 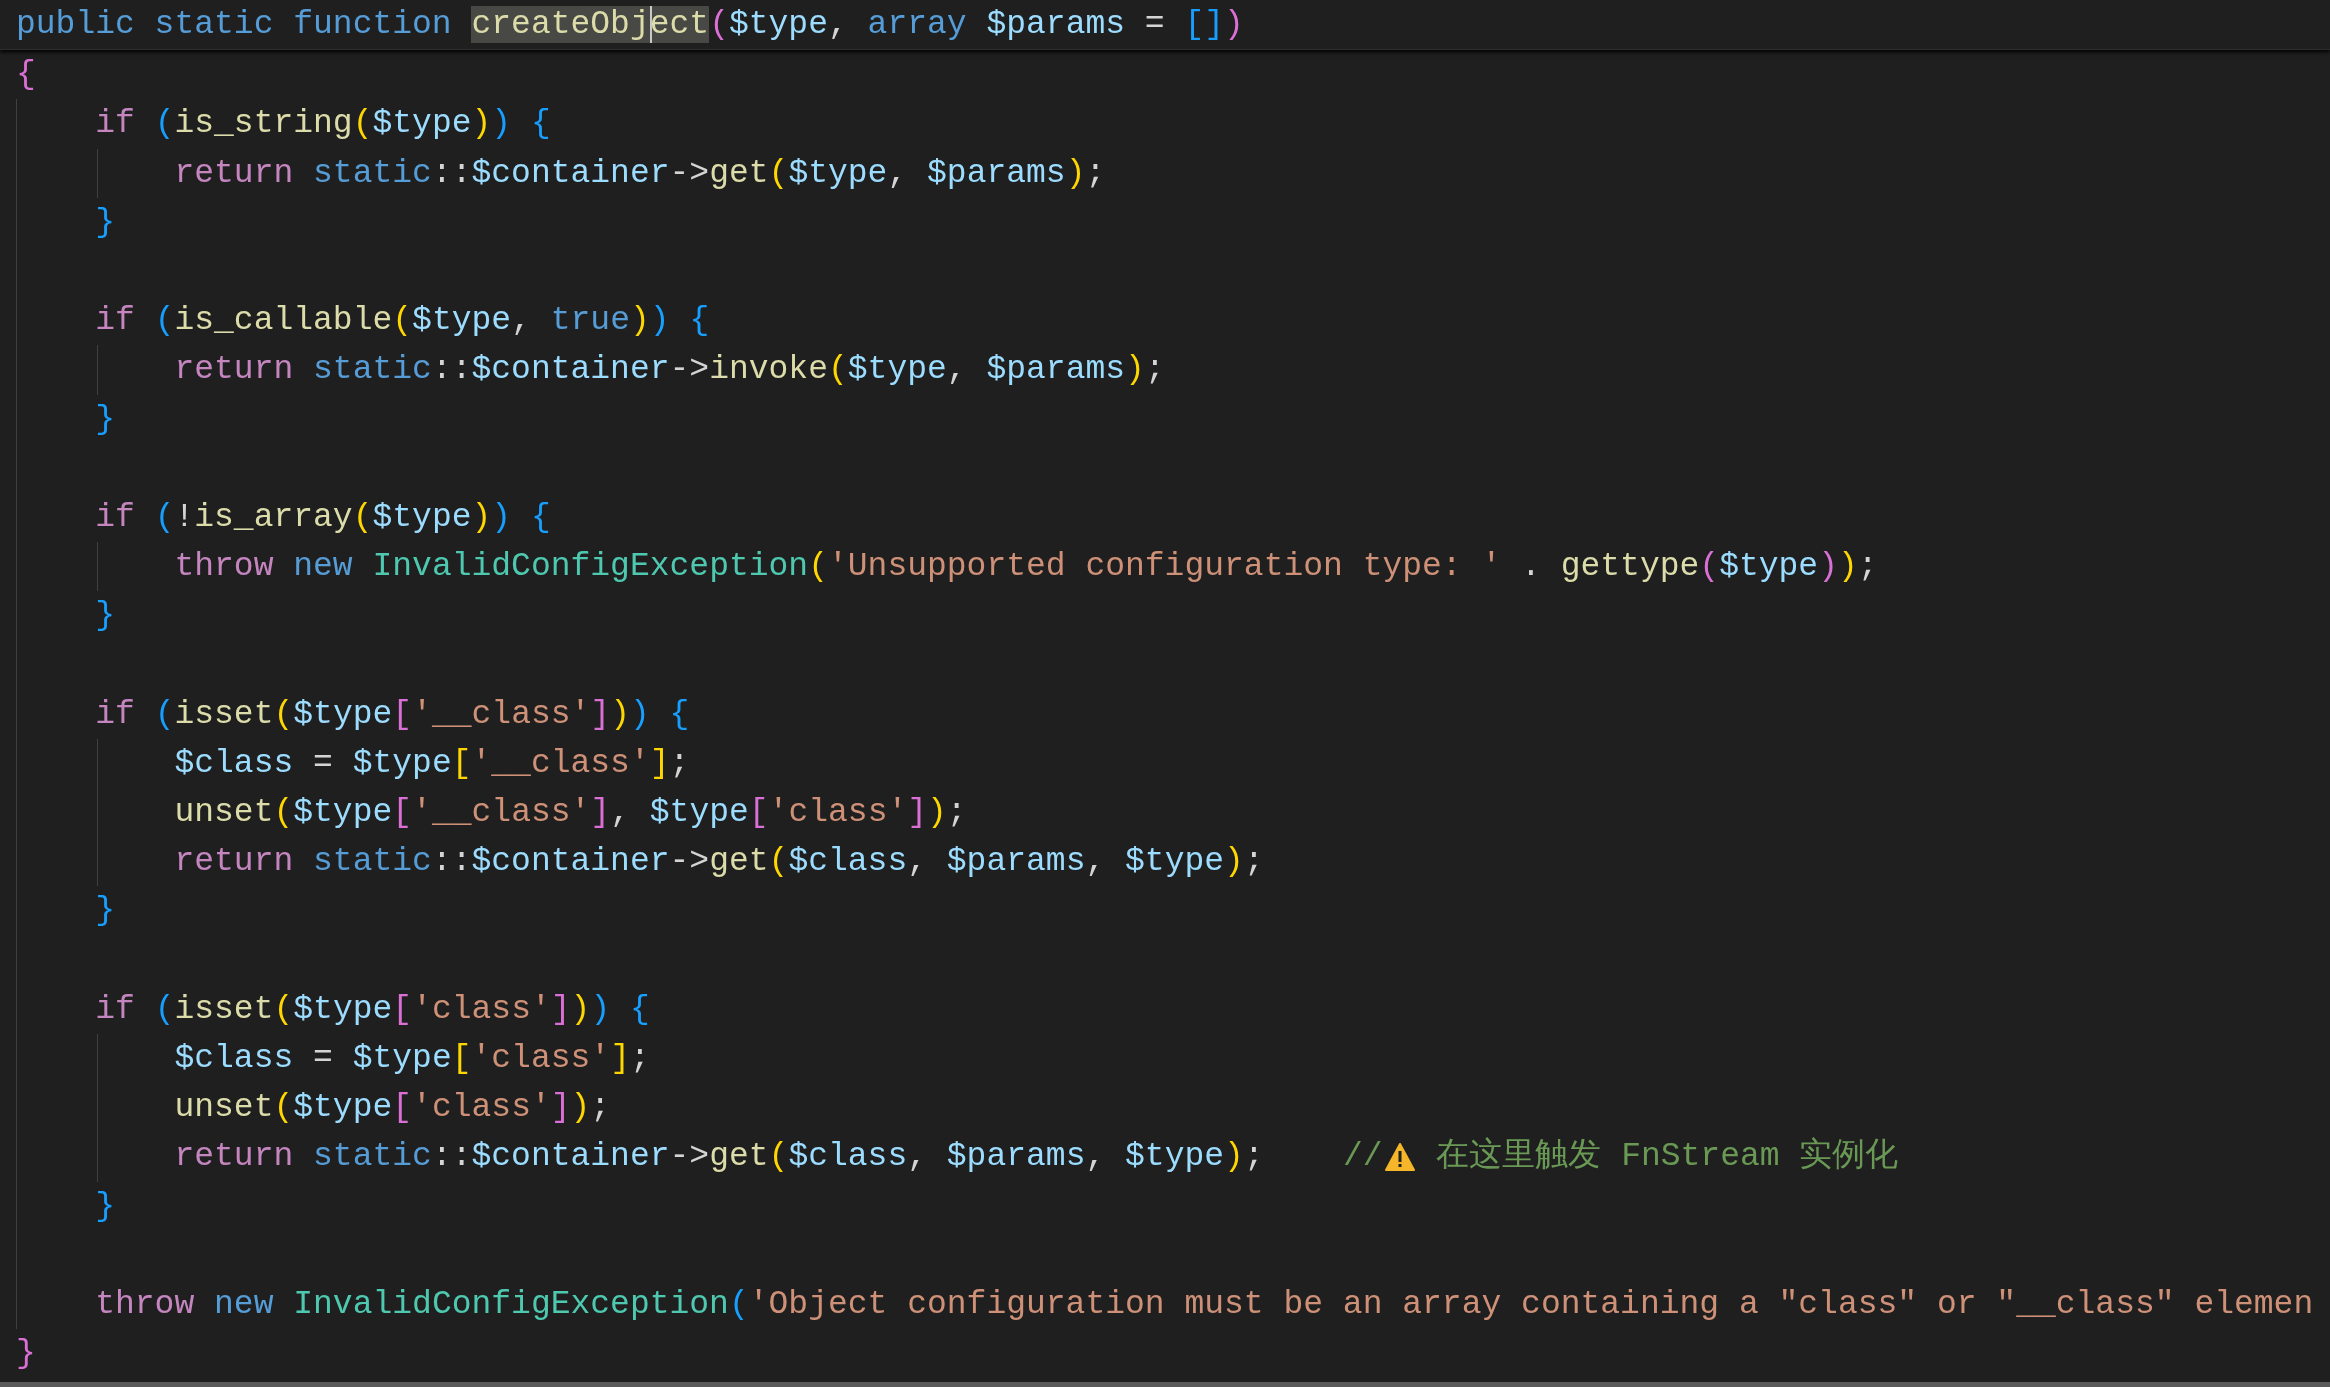 What do you see at coordinates (392, 714) in the screenshot?
I see `code-text: if (isset($type['__class'])) {` at bounding box center [392, 714].